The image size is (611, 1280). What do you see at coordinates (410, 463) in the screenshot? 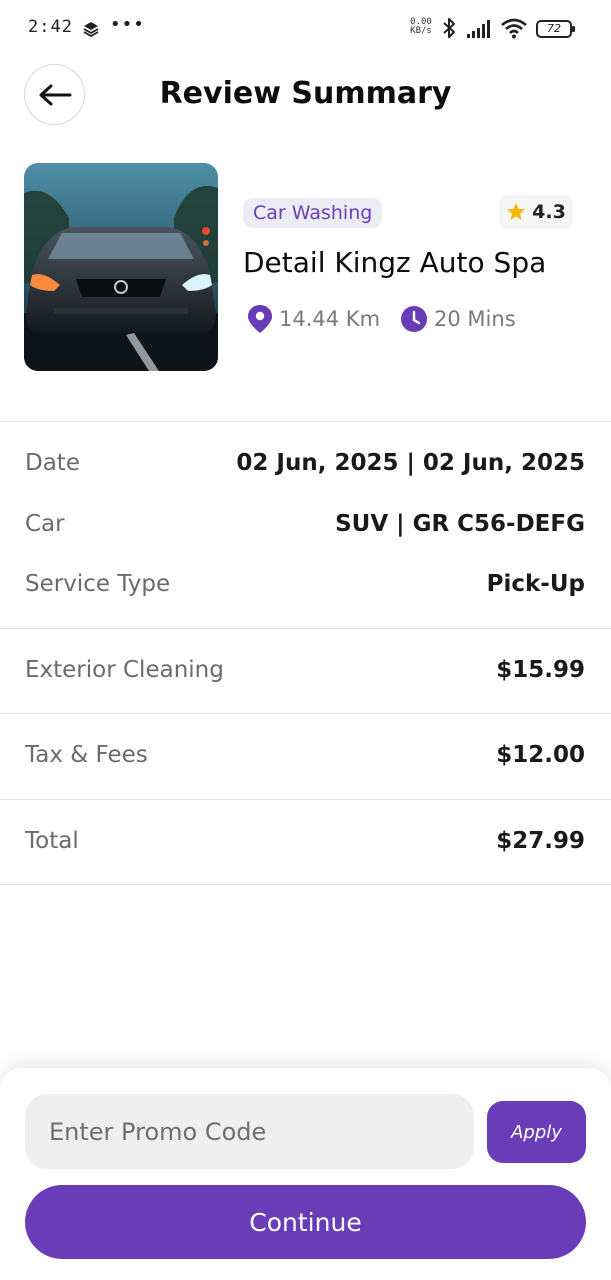
I see `date-value: 02 Jun, 2025 | 02 Jun, 2025` at bounding box center [410, 463].